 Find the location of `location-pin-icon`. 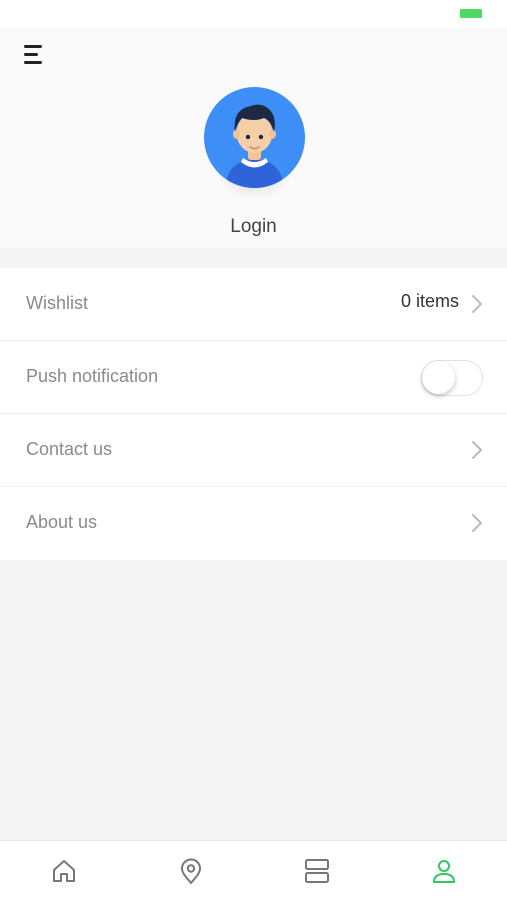

location-pin-icon is located at coordinates (191, 871).